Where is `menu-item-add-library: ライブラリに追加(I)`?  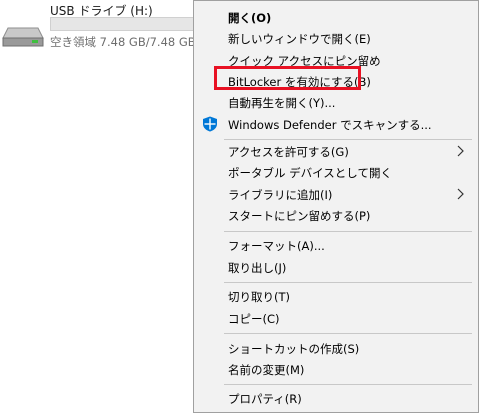 menu-item-add-library: ライブラリに追加(I) is located at coordinates (336, 194).